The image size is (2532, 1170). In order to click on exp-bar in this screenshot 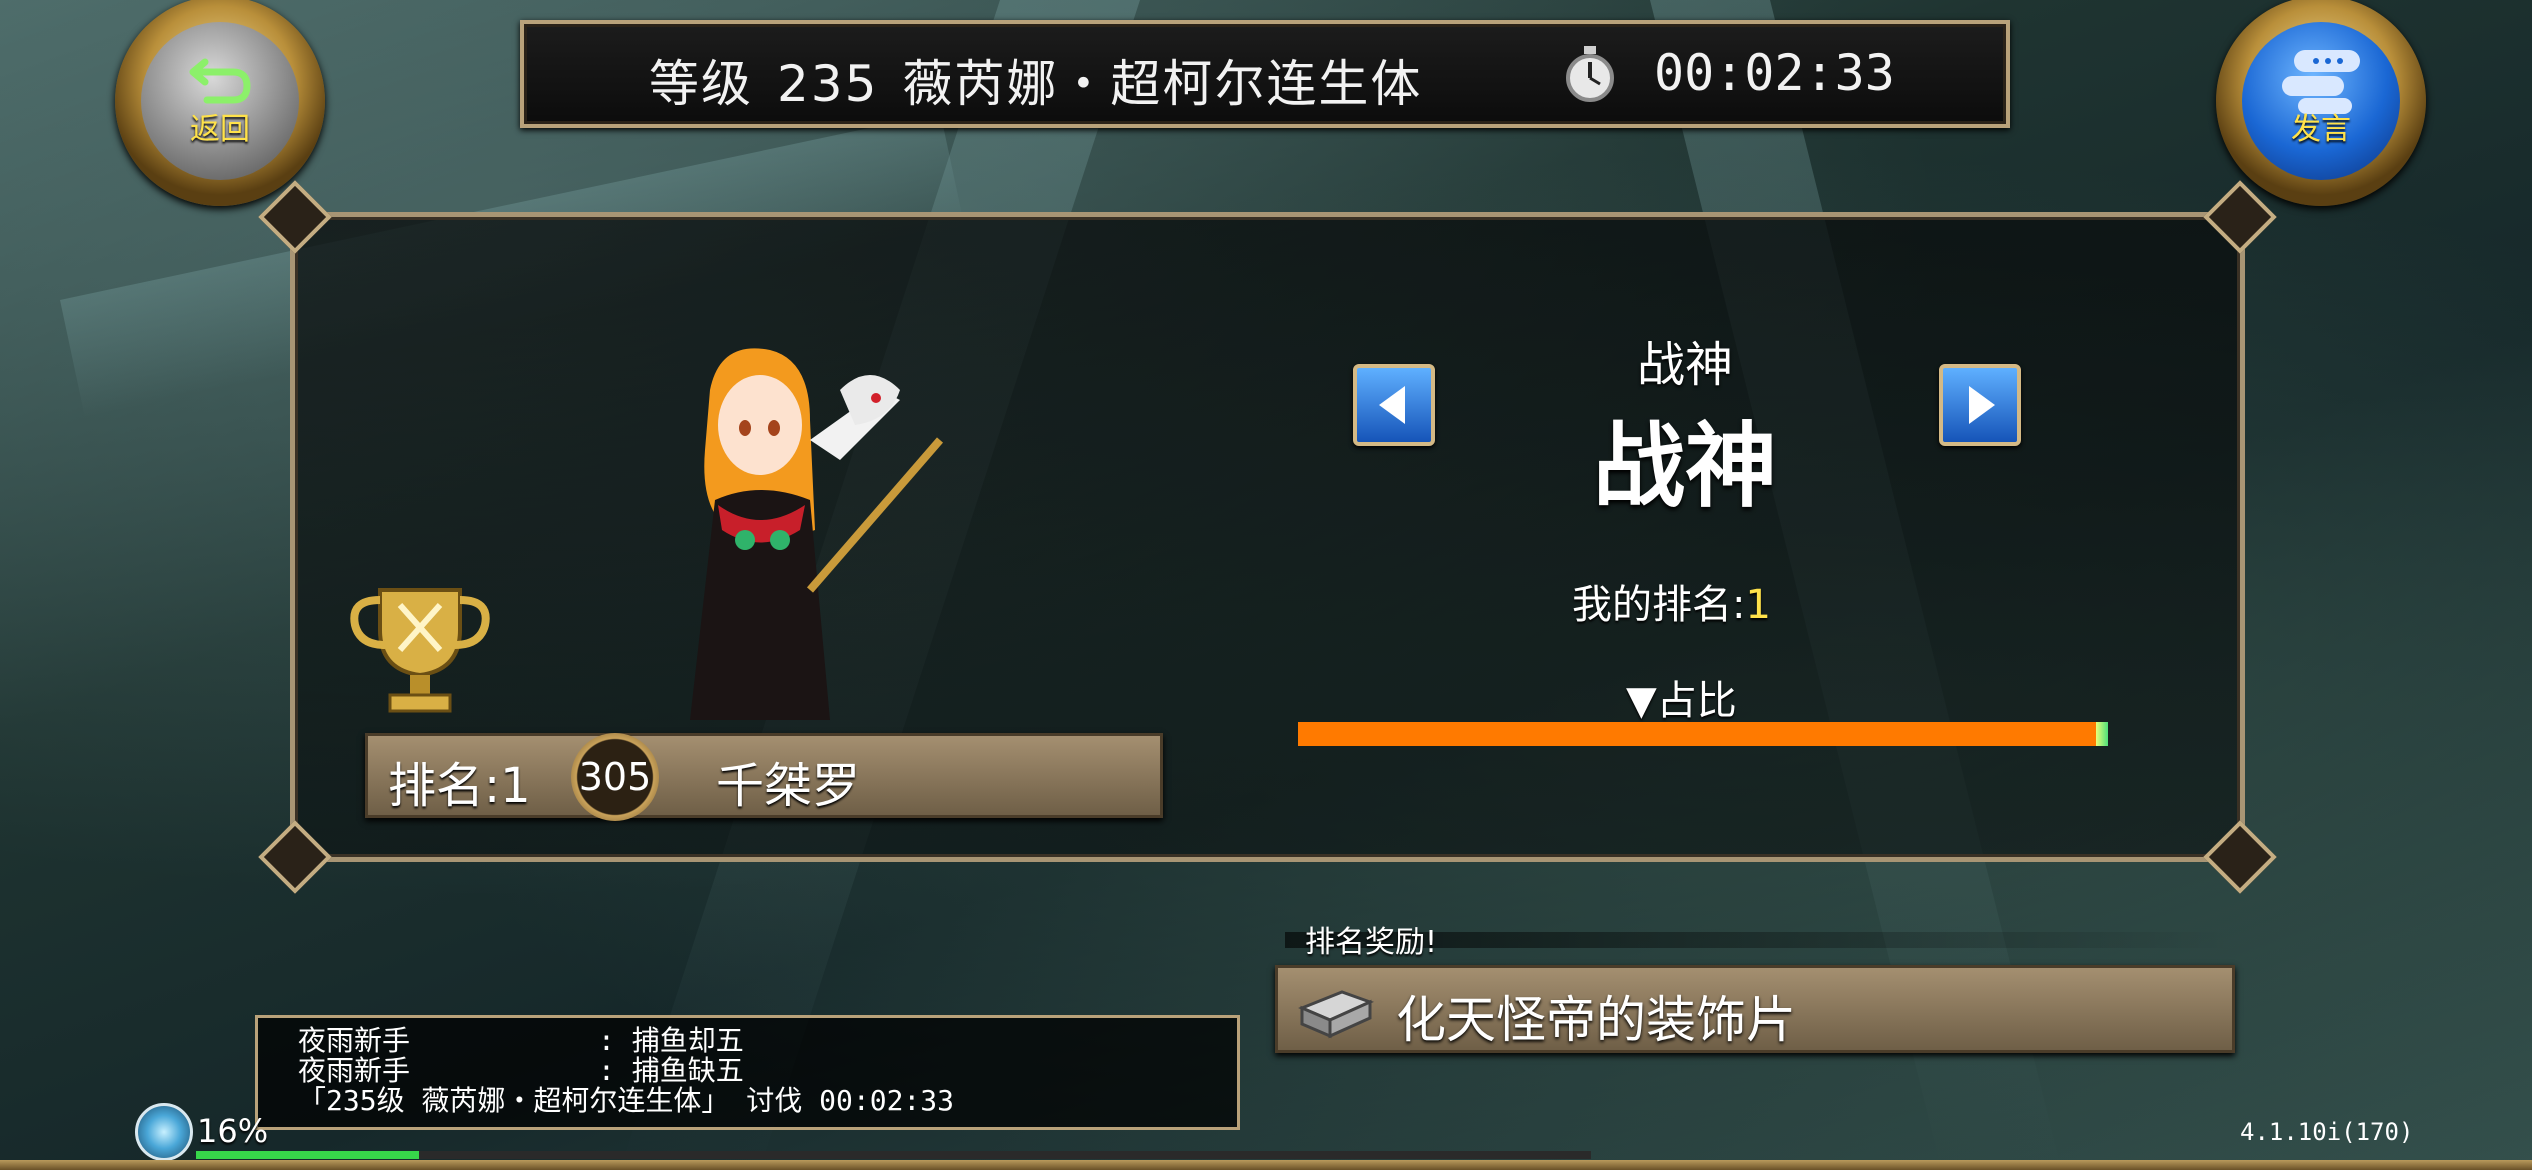, I will do `click(893, 1155)`.